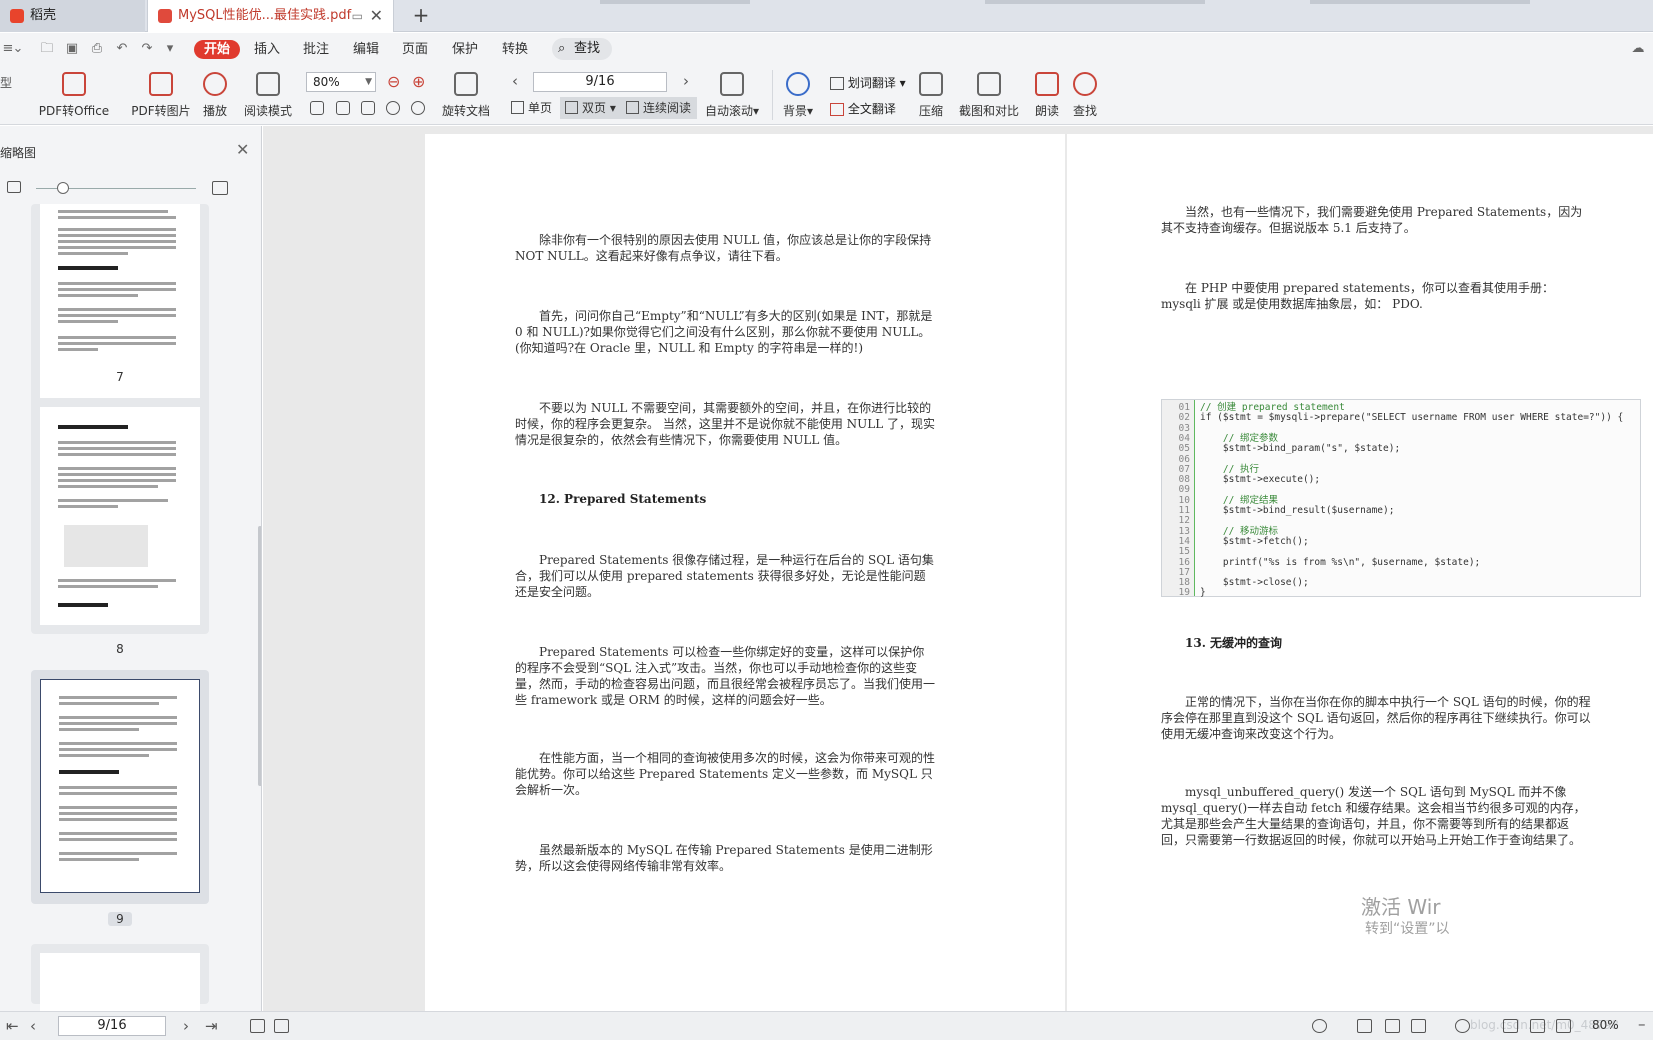 This screenshot has height=1040, width=1653. What do you see at coordinates (147, 49) in the screenshot?
I see `redo-icon: ↷` at bounding box center [147, 49].